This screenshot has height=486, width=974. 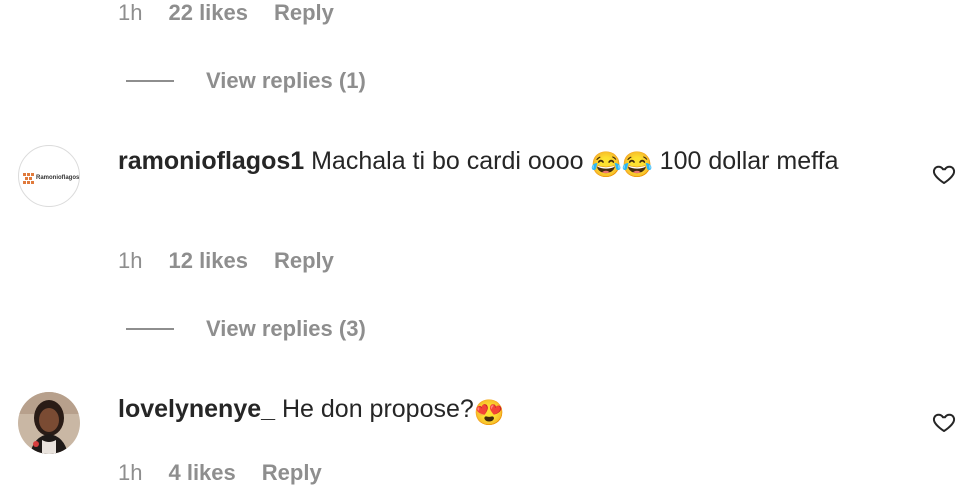 I want to click on comment-text: lovelynenye_ He don propose?😍, so click(x=498, y=411).